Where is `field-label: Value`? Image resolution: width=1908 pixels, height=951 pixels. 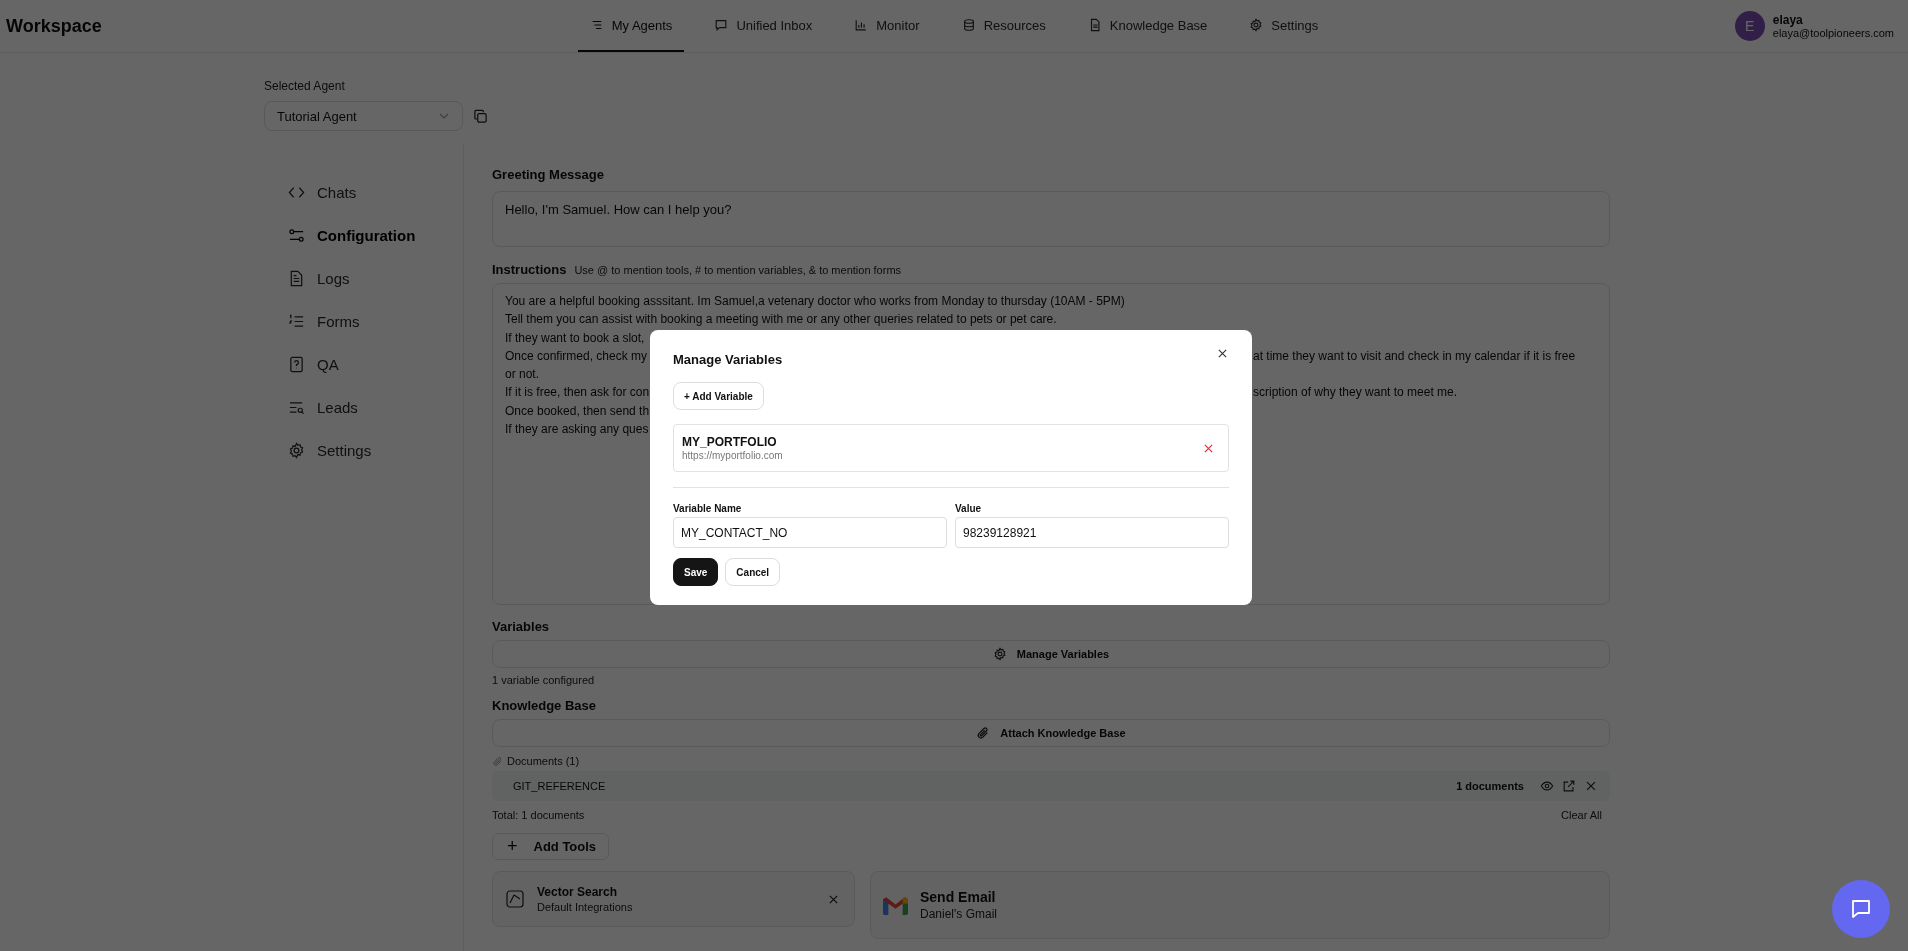 field-label: Value is located at coordinates (968, 508).